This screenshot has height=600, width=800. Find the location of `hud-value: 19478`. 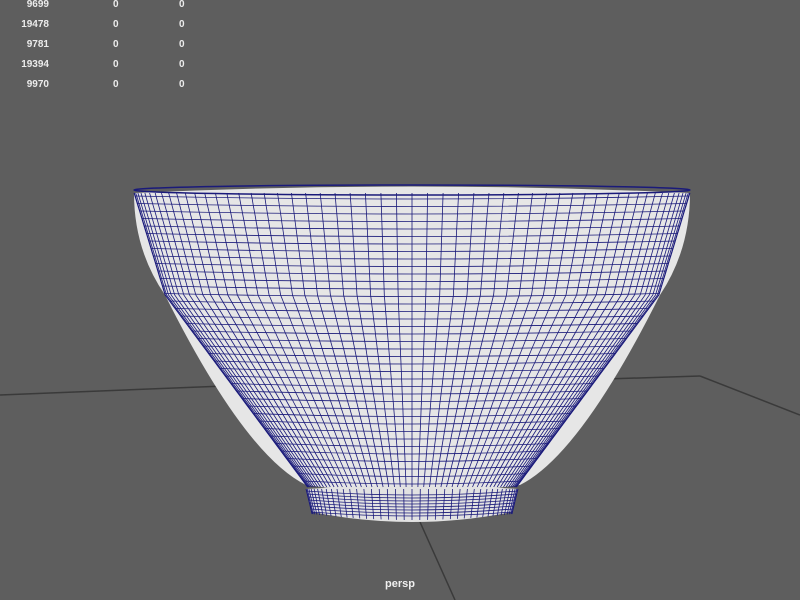

hud-value: 19478 is located at coordinates (35, 24).